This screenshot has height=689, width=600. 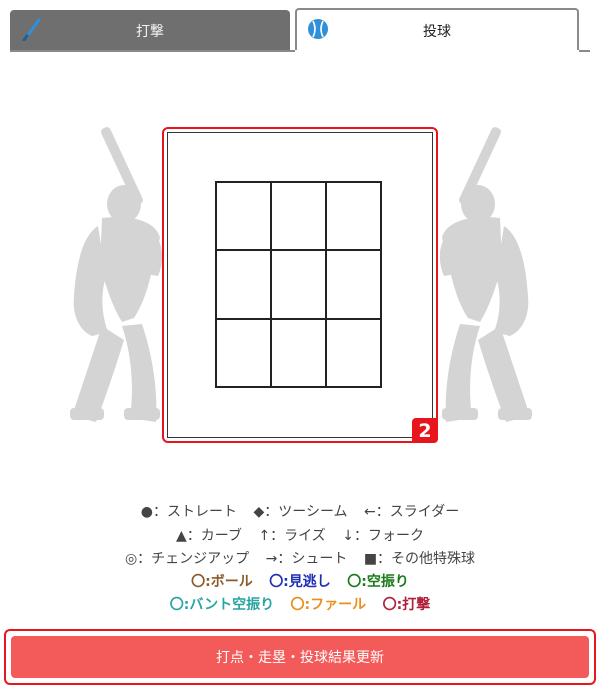 I want to click on update-results-button: 打点・走塁・投球結果更新, so click(x=300, y=657).